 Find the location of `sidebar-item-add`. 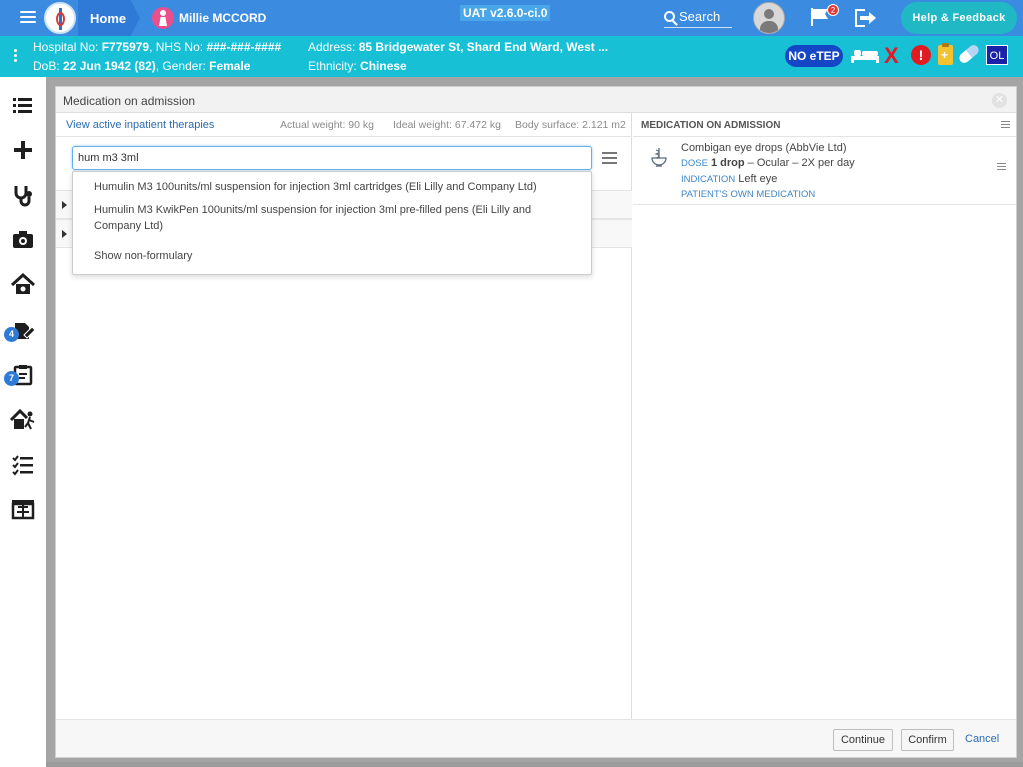

sidebar-item-add is located at coordinates (23, 150).